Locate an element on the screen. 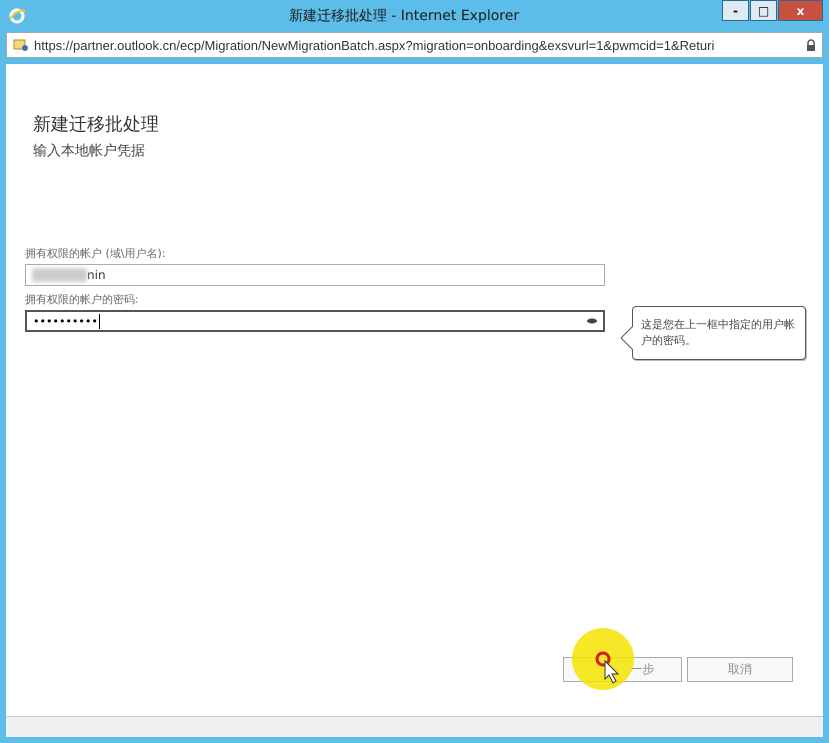 The image size is (829, 743). password-field: •••••••••• is located at coordinates (315, 321).